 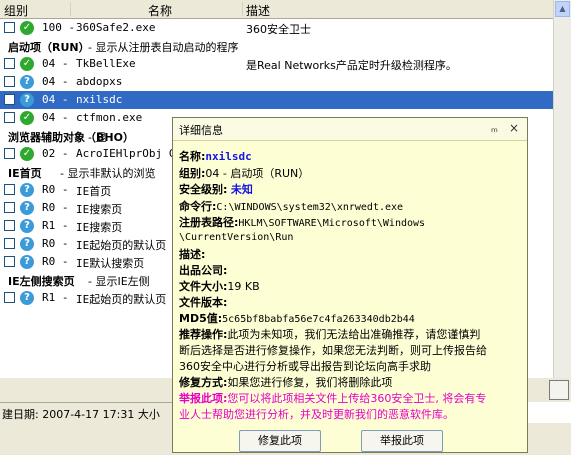 What do you see at coordinates (55, 297) in the screenshot?
I see `row-group: R1 -` at bounding box center [55, 297].